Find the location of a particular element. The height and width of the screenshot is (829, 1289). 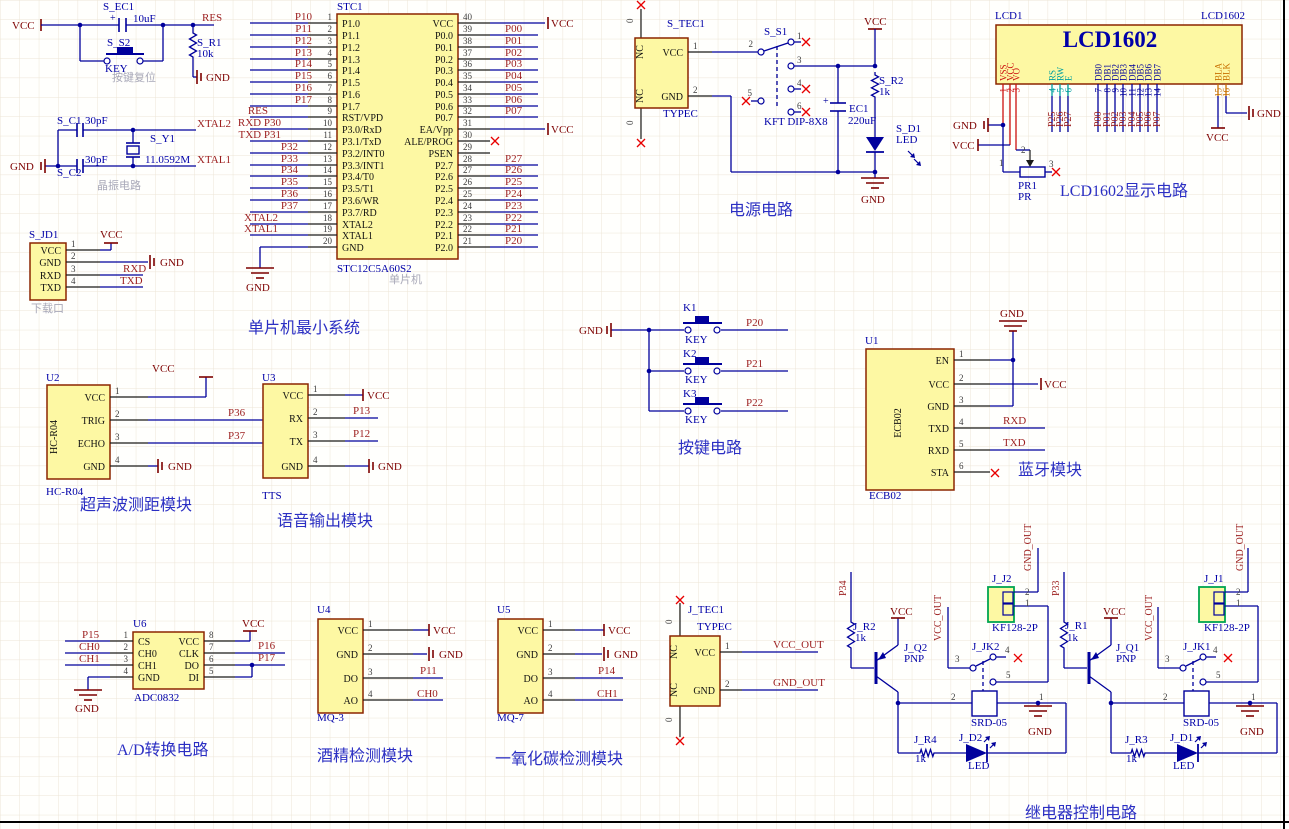

net-label: CH0 is located at coordinates (89, 647).